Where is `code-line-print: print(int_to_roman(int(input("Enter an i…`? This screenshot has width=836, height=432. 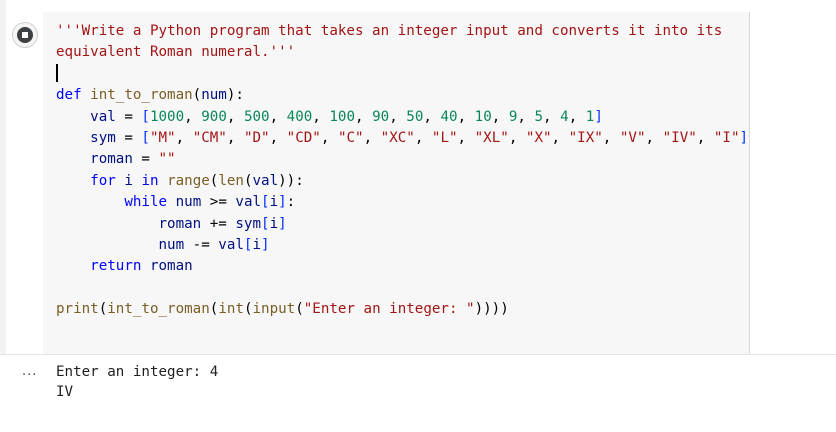
code-line-print: print(int_to_roman(int(input("Enter an i… is located at coordinates (282, 309).